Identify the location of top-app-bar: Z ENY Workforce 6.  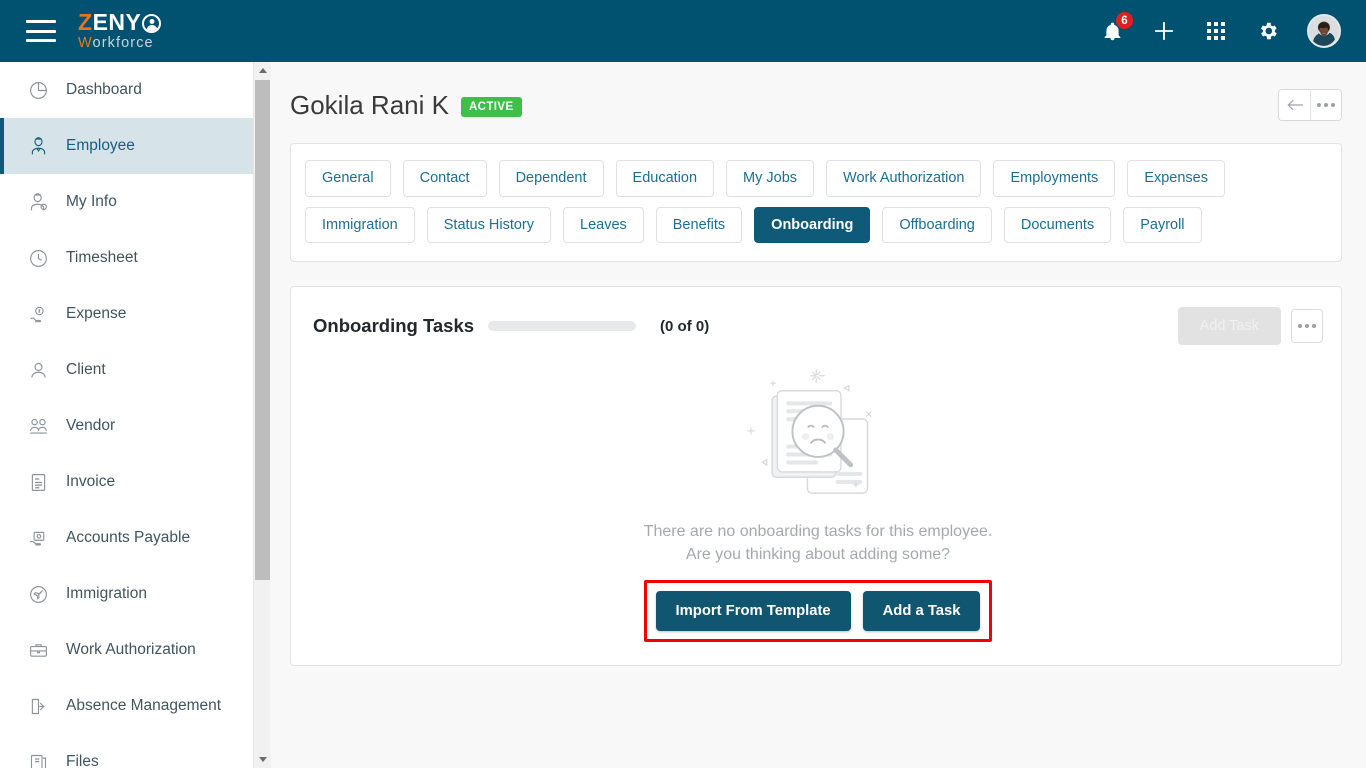
(683, 31).